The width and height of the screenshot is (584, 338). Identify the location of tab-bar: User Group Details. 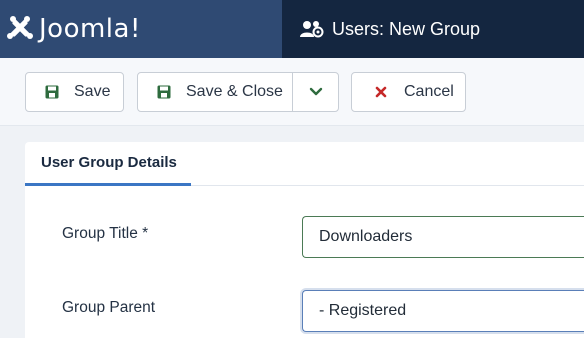
(304, 164).